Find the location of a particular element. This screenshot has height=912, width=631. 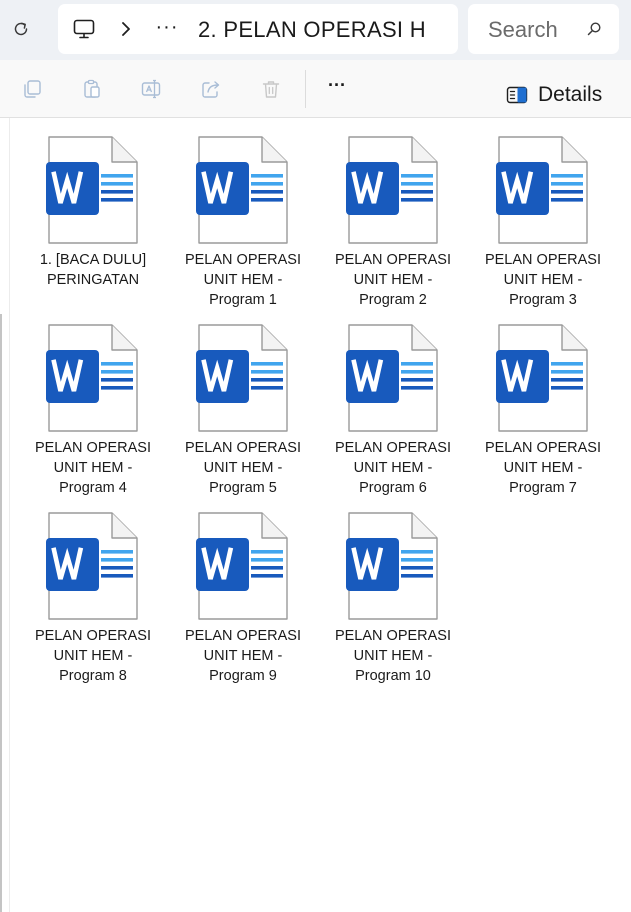

share-button is located at coordinates (211, 89).